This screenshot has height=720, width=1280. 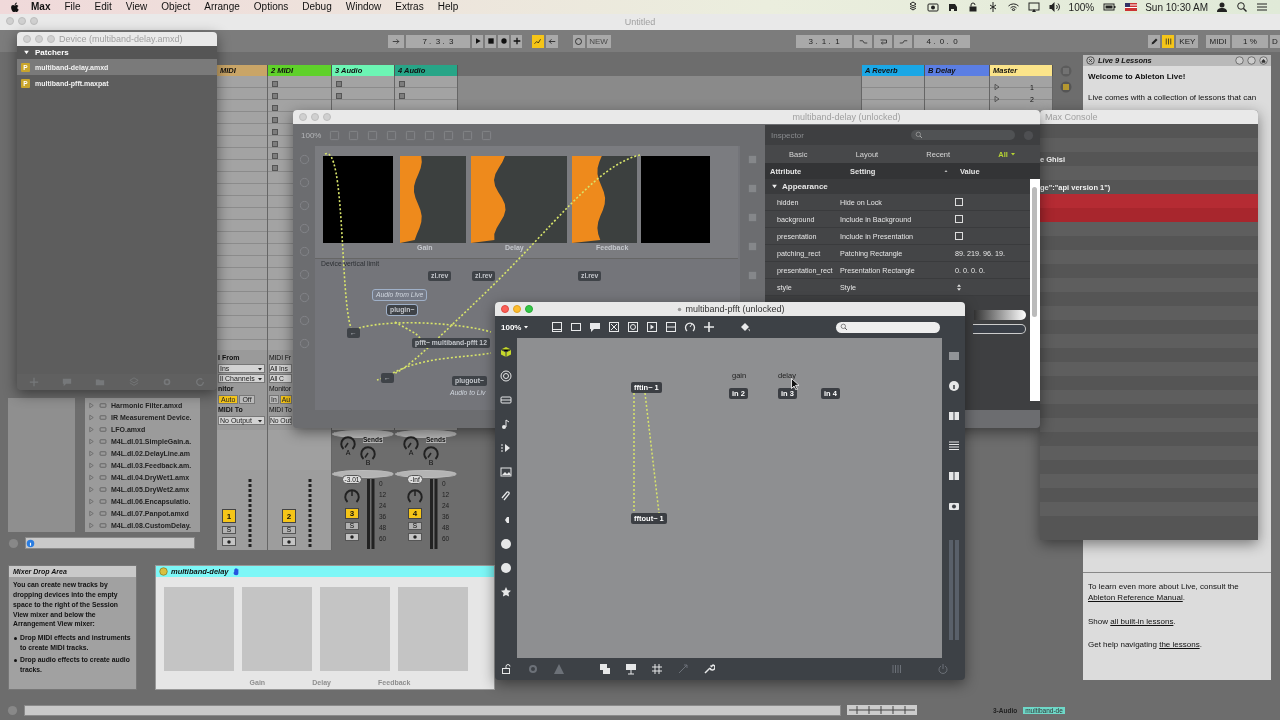 What do you see at coordinates (1090, 60) in the screenshot?
I see `close-icon` at bounding box center [1090, 60].